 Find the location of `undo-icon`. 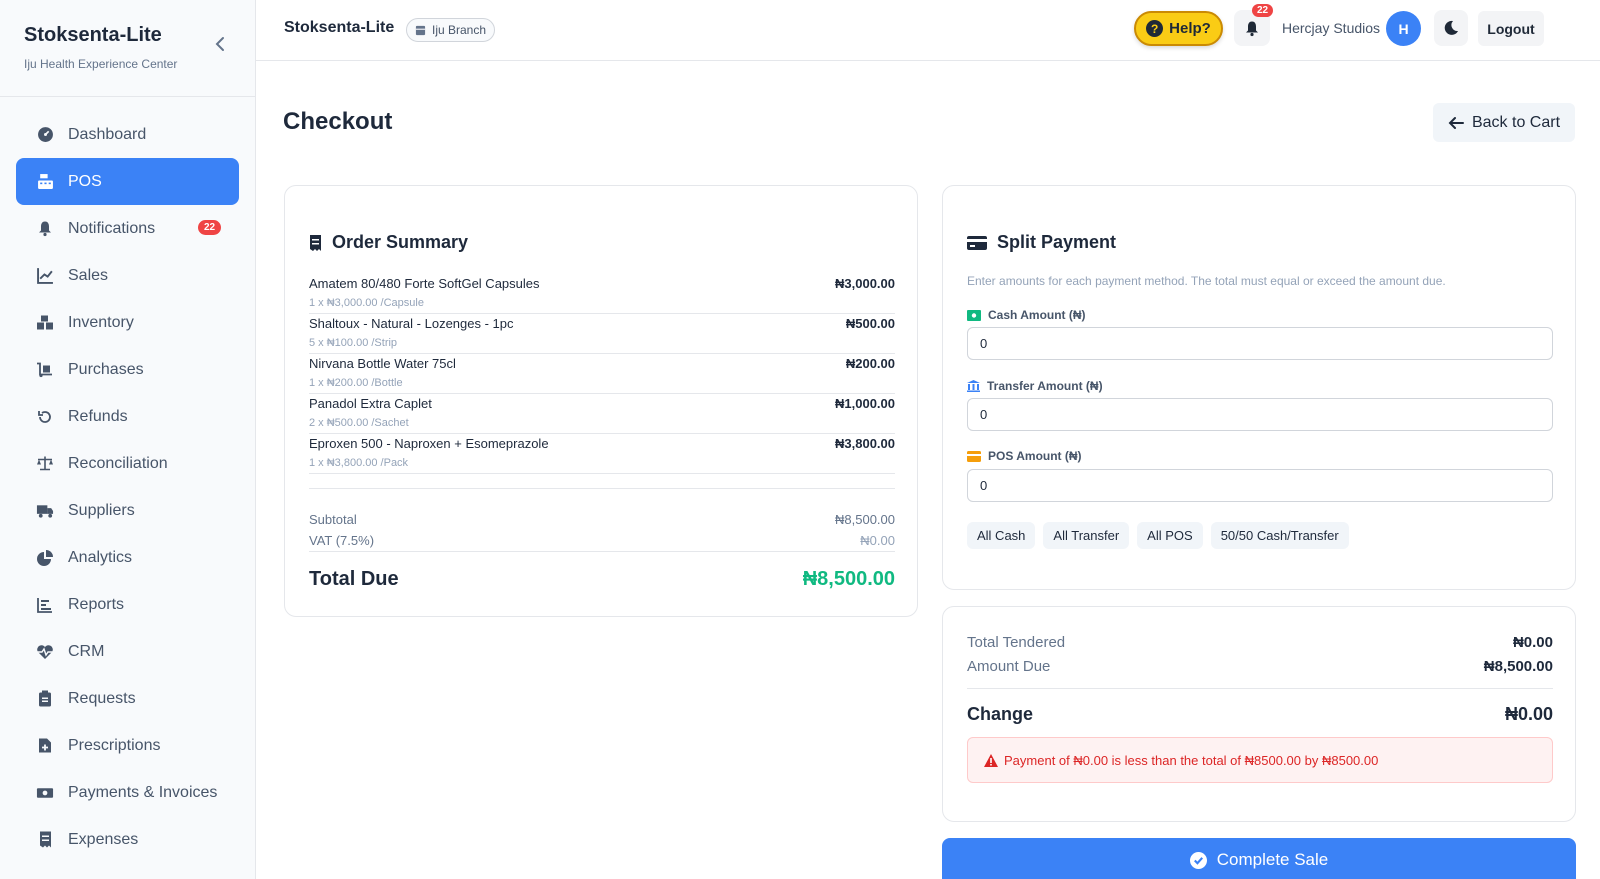

undo-icon is located at coordinates (45, 417).